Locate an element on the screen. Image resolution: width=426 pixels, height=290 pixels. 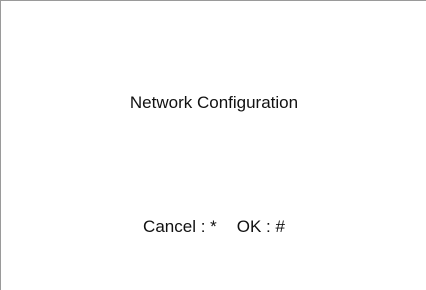
ok-softkey: OK : # is located at coordinates (261, 227).